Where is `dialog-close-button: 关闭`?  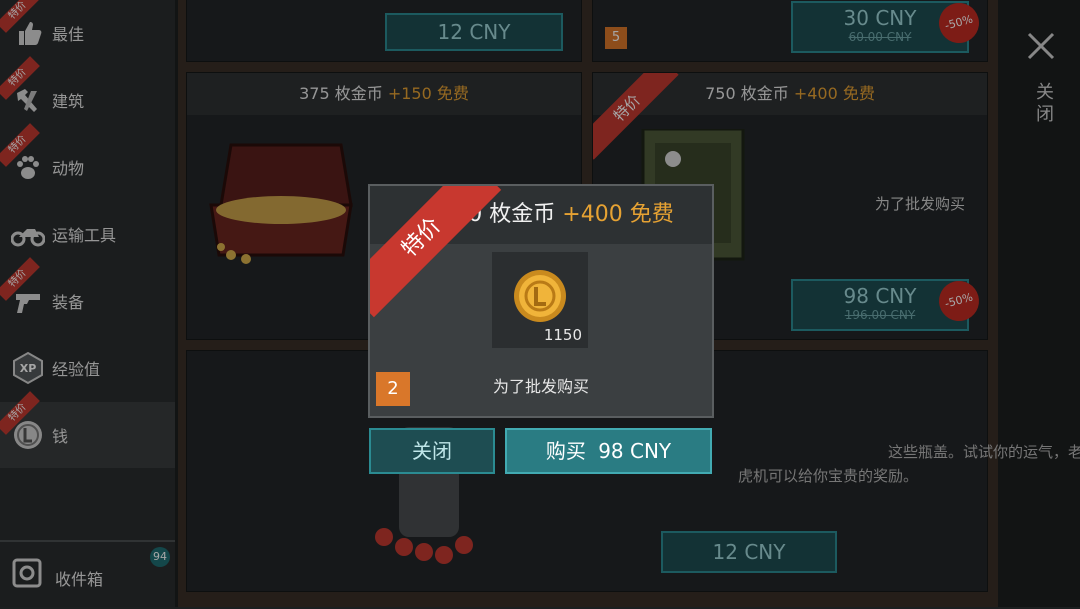
dialog-close-button: 关闭 is located at coordinates (432, 451).